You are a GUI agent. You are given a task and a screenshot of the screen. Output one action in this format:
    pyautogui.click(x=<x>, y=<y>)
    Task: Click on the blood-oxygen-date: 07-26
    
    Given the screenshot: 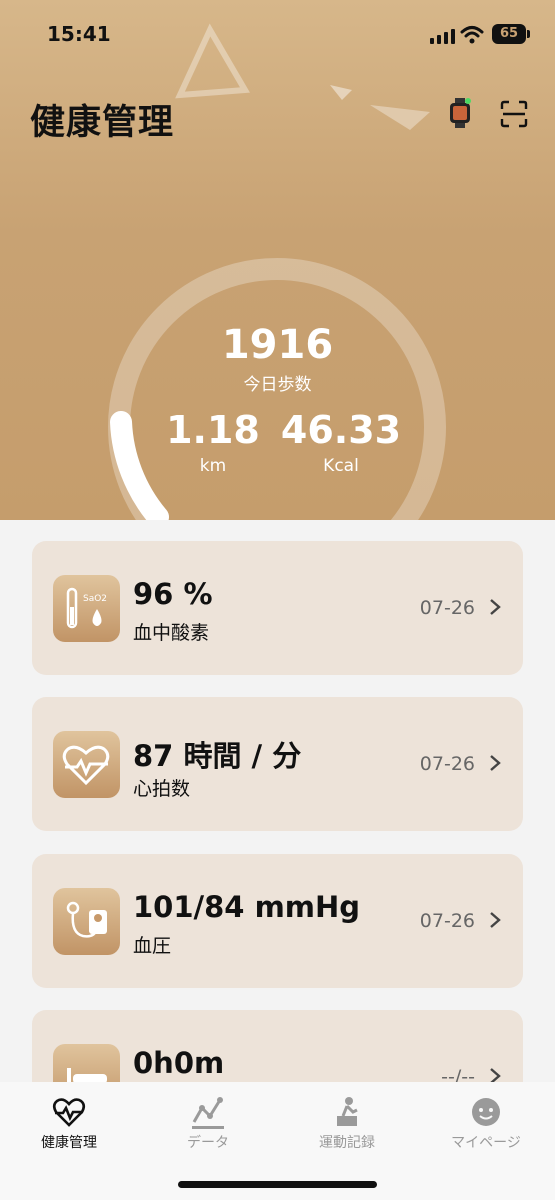 What is the action you would take?
    pyautogui.click(x=447, y=608)
    